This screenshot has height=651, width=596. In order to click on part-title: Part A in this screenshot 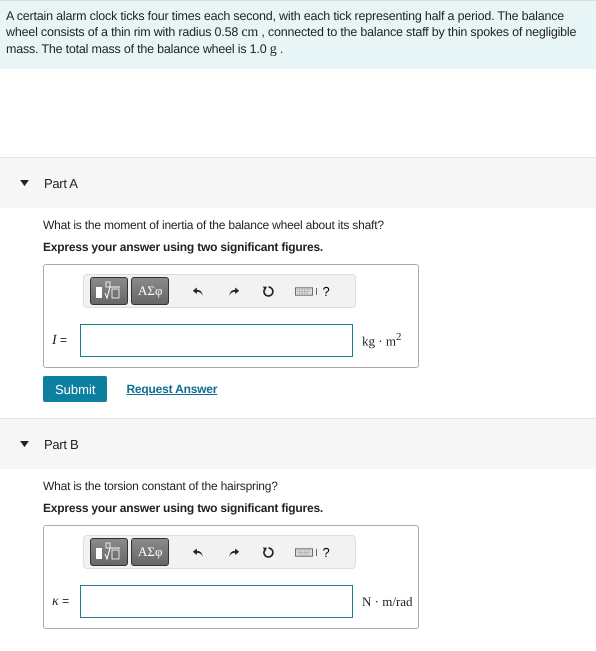, I will do `click(61, 183)`.